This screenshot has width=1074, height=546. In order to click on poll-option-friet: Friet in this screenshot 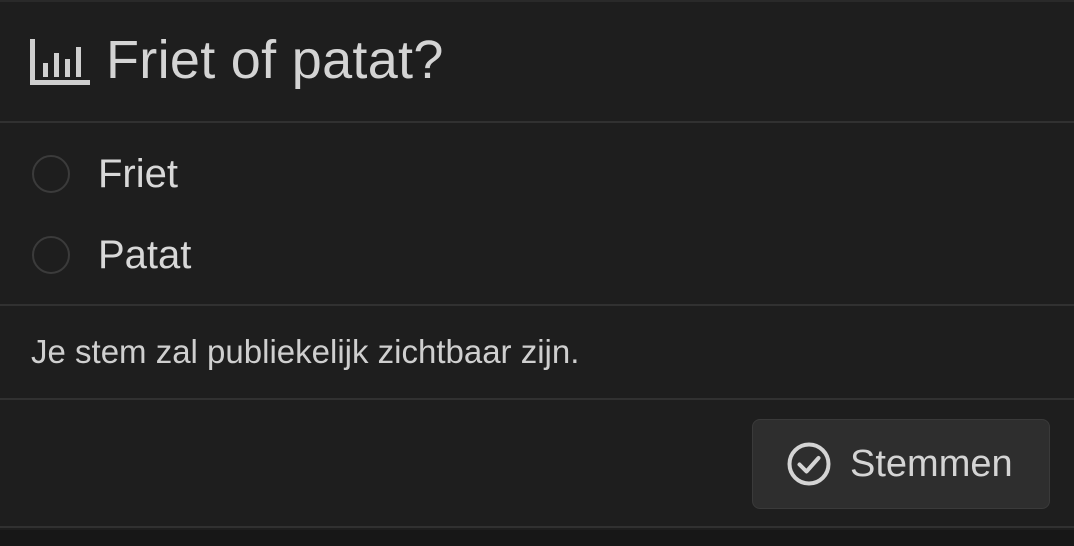, I will do `click(537, 174)`.